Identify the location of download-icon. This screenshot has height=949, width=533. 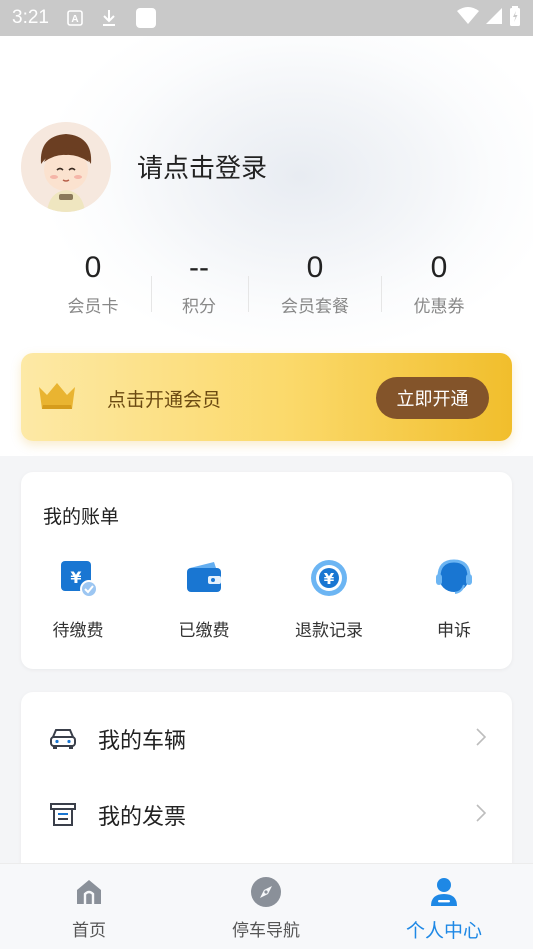
(109, 18).